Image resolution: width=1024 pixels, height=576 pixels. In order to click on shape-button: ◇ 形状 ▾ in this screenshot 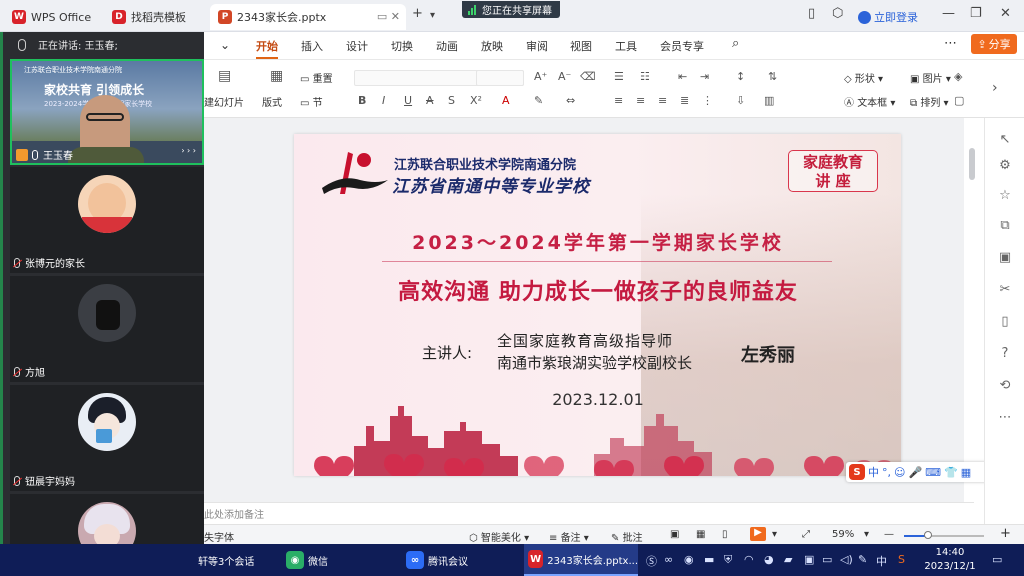, I will do `click(863, 77)`.